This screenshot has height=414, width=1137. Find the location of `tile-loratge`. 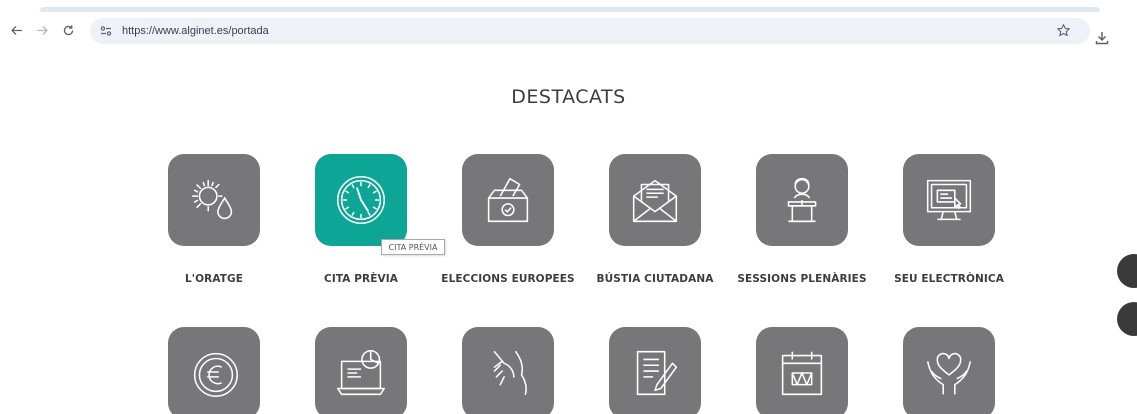

tile-loratge is located at coordinates (214, 200).